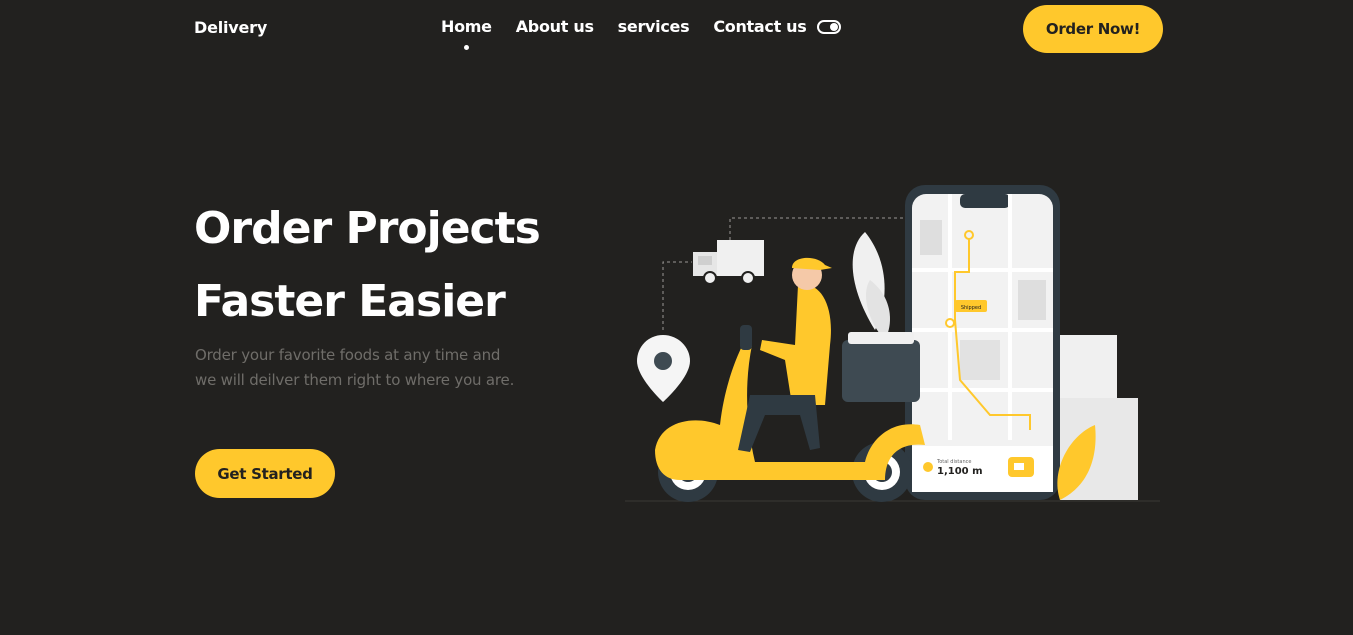 The image size is (1353, 635). Describe the element at coordinates (350, 301) in the screenshot. I see `hero-title-line-2: Faster Easier` at that location.